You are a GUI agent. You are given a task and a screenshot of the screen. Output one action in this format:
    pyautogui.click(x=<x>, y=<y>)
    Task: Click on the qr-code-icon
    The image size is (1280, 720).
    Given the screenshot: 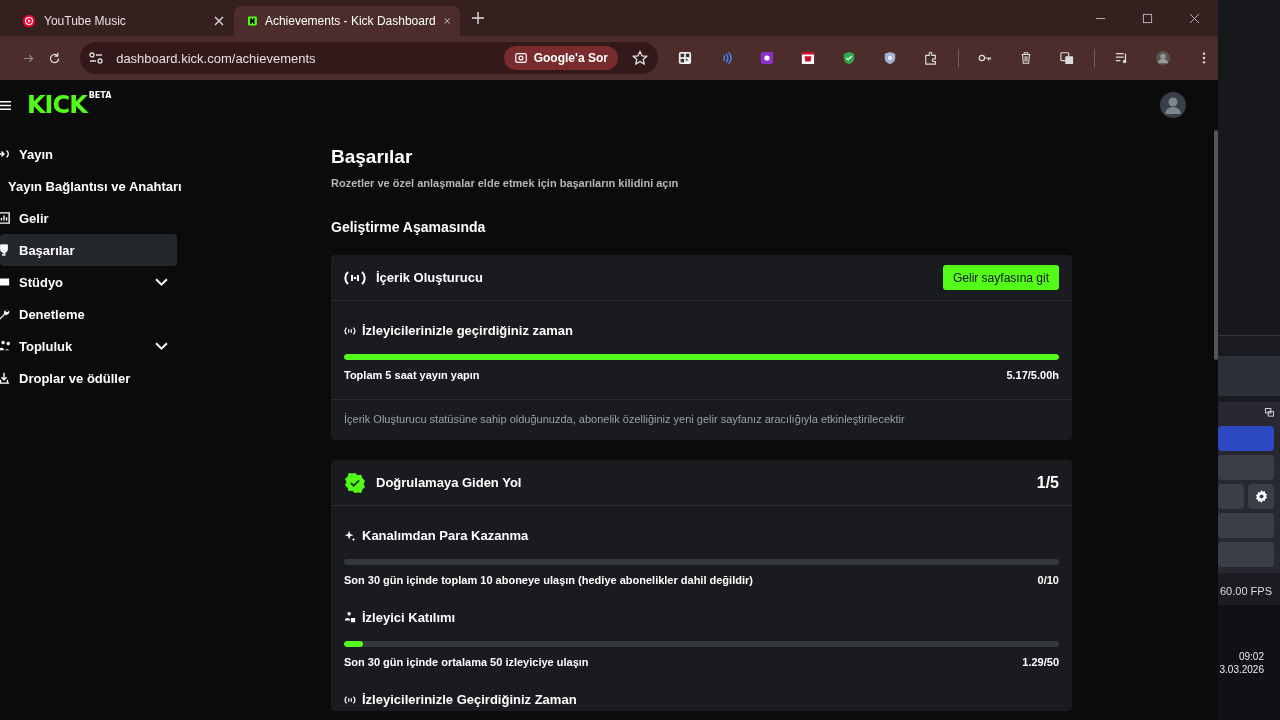 What is the action you would take?
    pyautogui.click(x=684, y=58)
    